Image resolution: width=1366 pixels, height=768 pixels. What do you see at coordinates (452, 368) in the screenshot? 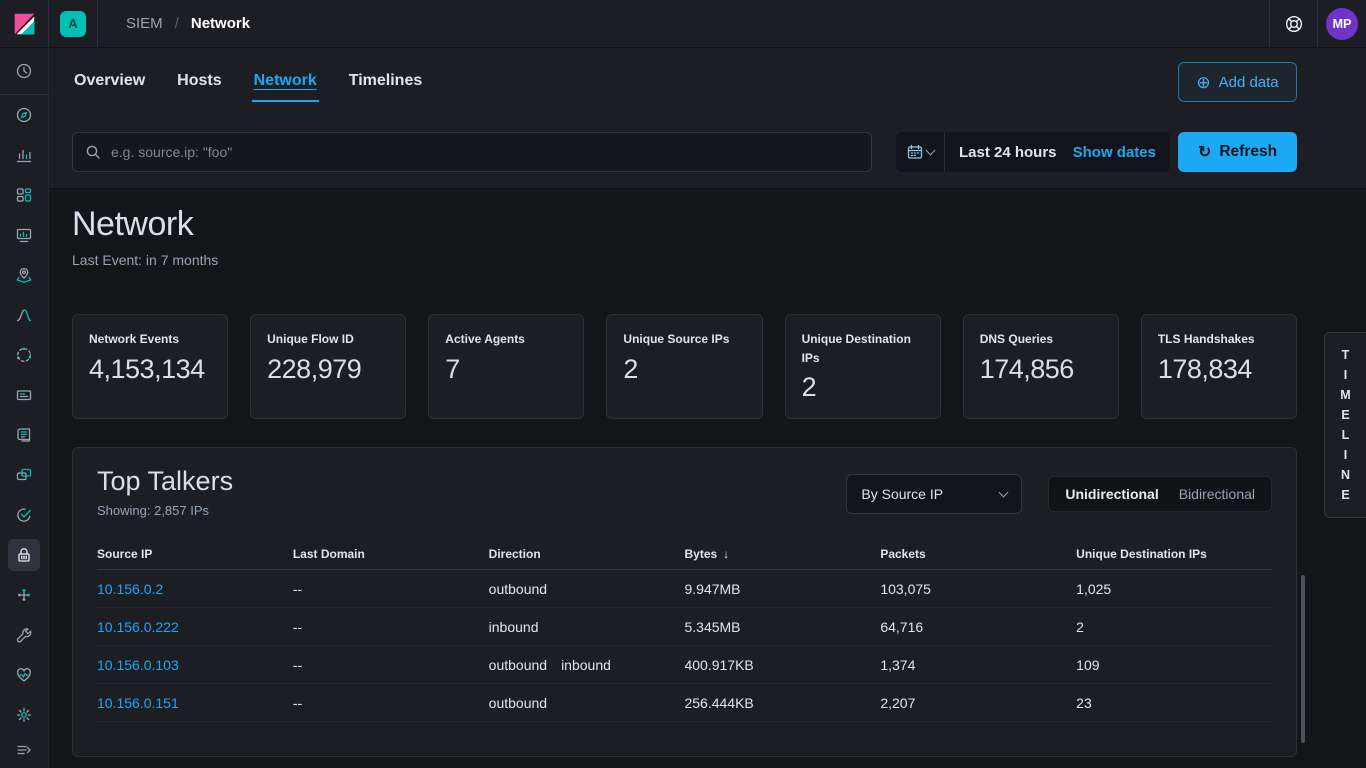
I see `stat-value: 7` at bounding box center [452, 368].